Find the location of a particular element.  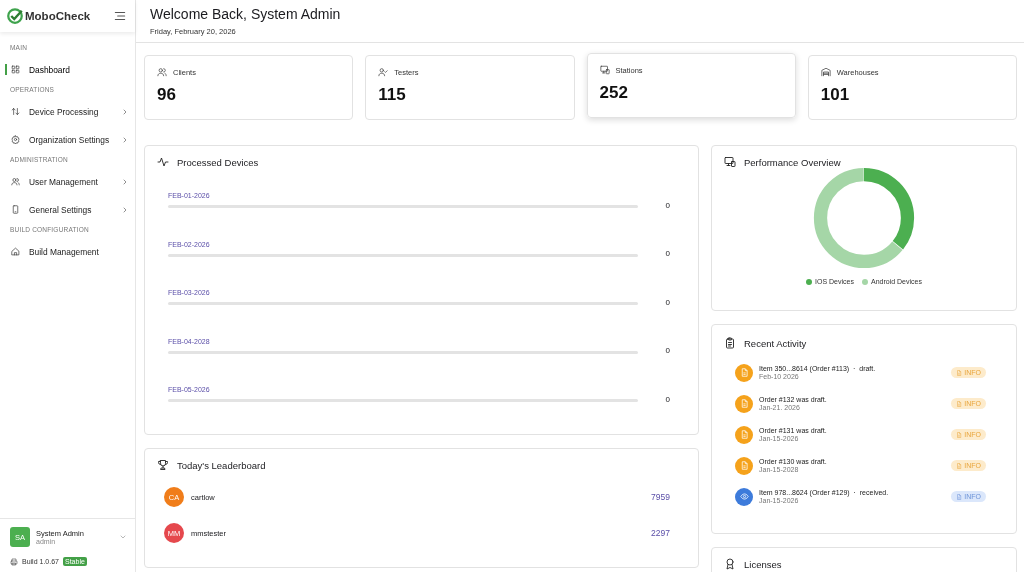

award-icon is located at coordinates (730, 564).